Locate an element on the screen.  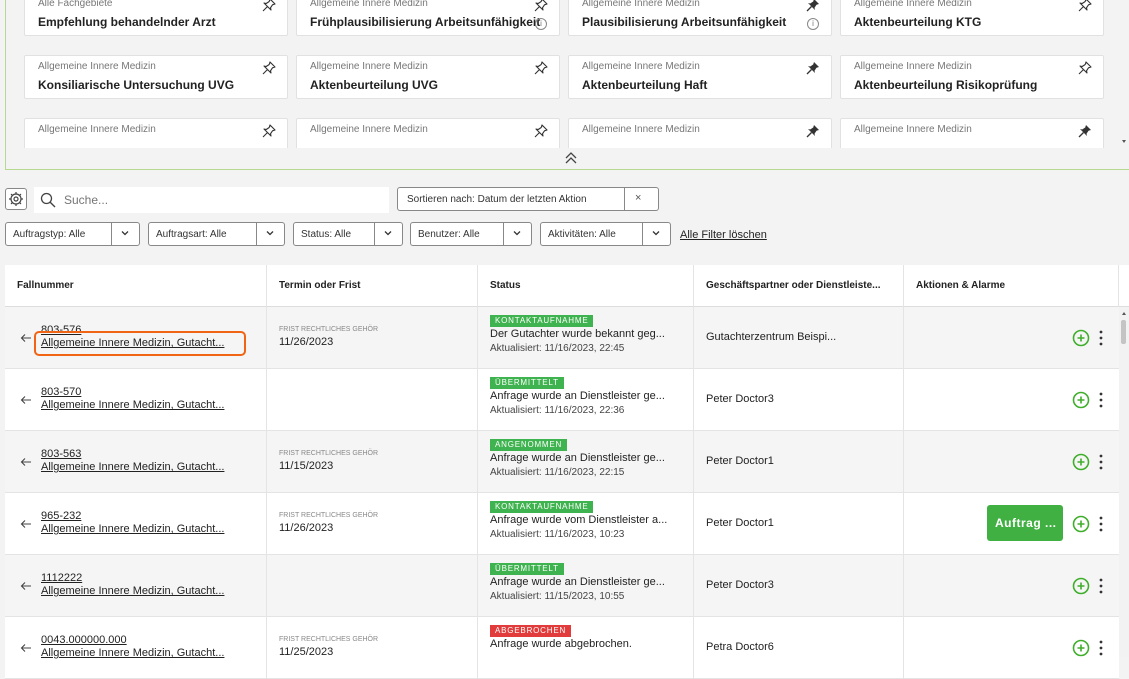
case-number-link: 965-232 is located at coordinates (61, 516).